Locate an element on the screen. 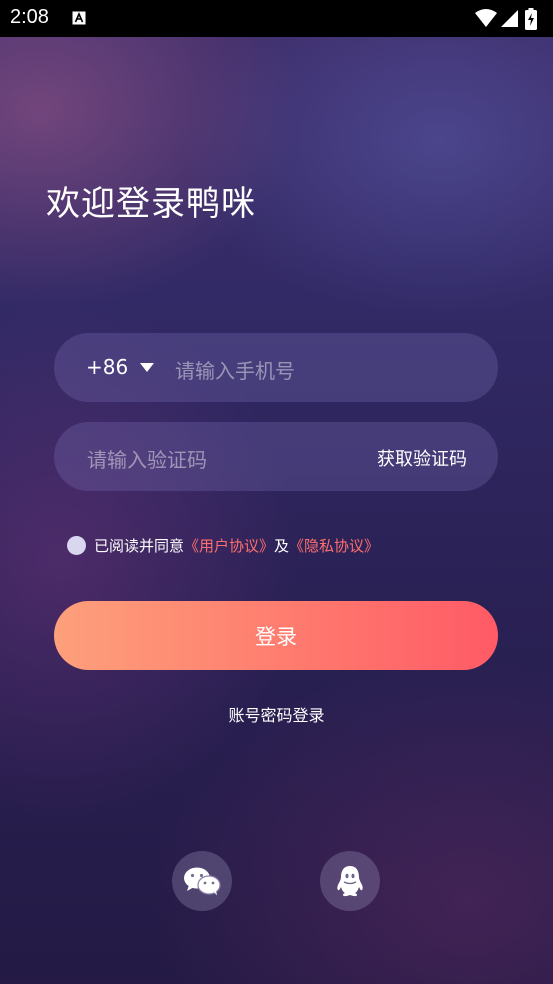 The height and width of the screenshot is (984, 553). agreement-row: 已阅读并同意 《用户协议》 及 《隐私协议》 is located at coordinates (223, 545).